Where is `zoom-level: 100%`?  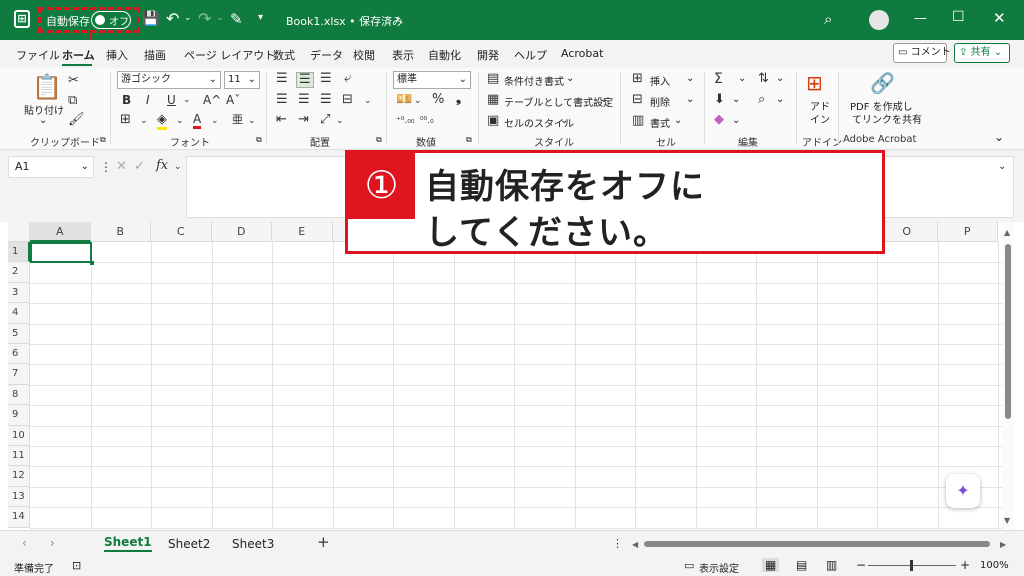 zoom-level: 100% is located at coordinates (994, 565).